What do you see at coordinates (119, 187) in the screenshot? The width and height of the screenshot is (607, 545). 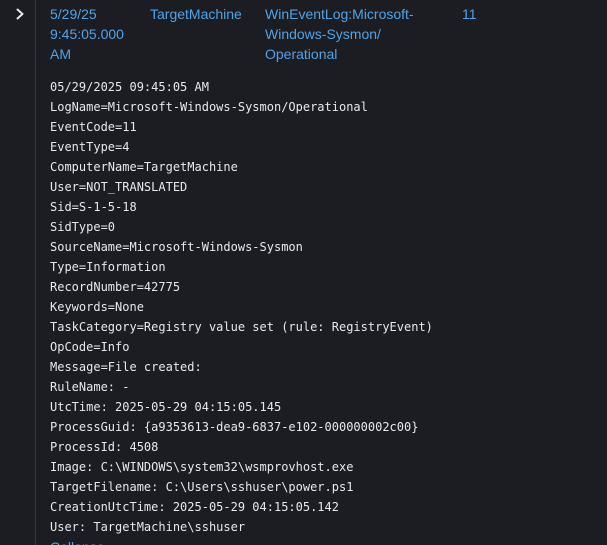 I see `event-line: User=NOT_TRANSLATED` at bounding box center [119, 187].